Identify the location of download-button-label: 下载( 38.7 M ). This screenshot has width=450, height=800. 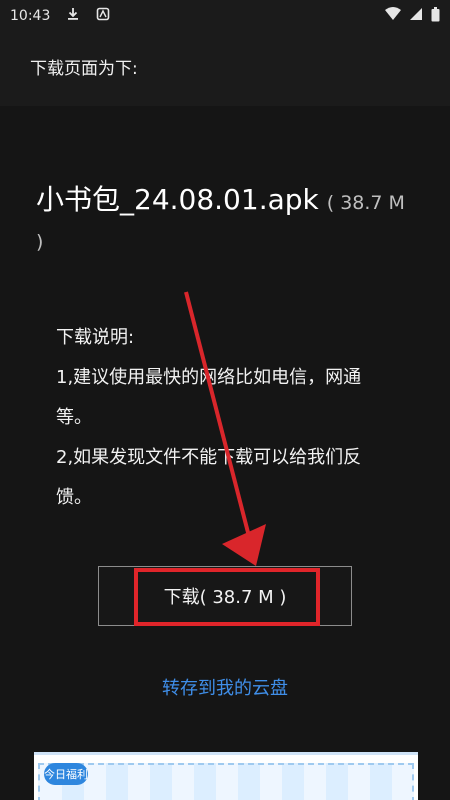
(225, 597).